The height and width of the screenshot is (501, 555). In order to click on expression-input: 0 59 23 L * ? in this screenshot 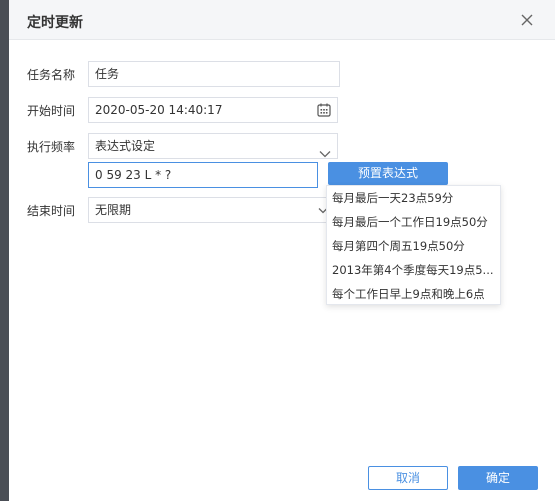, I will do `click(203, 175)`.